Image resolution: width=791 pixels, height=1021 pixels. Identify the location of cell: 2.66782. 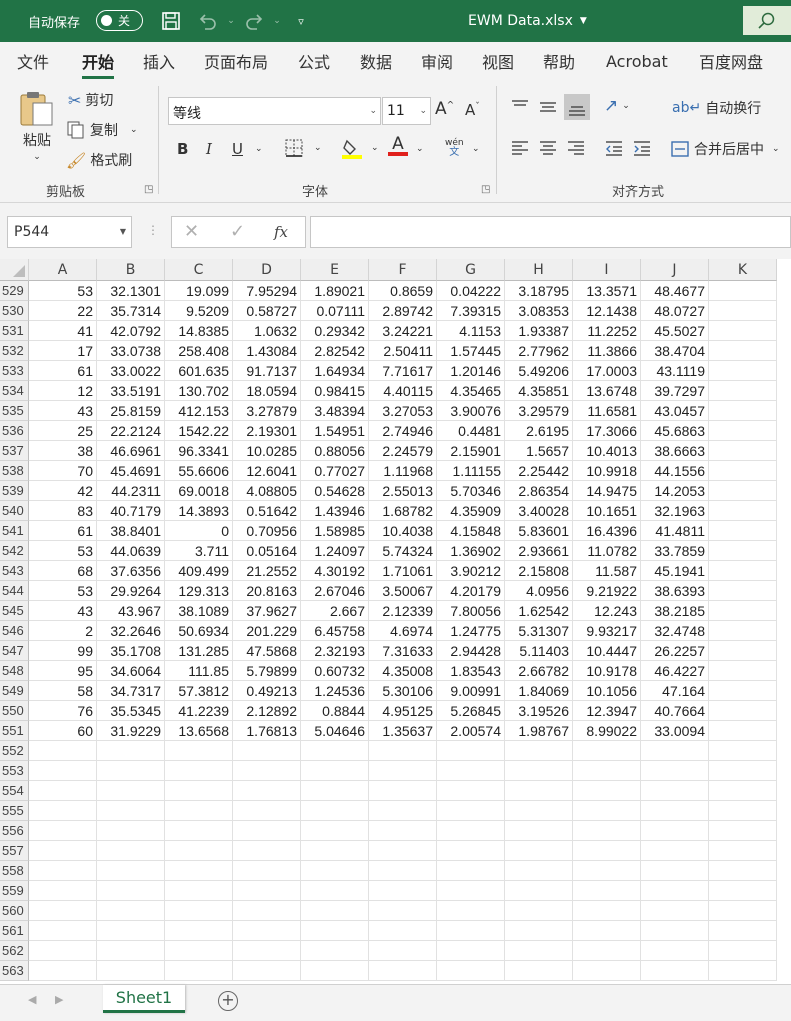
(539, 671).